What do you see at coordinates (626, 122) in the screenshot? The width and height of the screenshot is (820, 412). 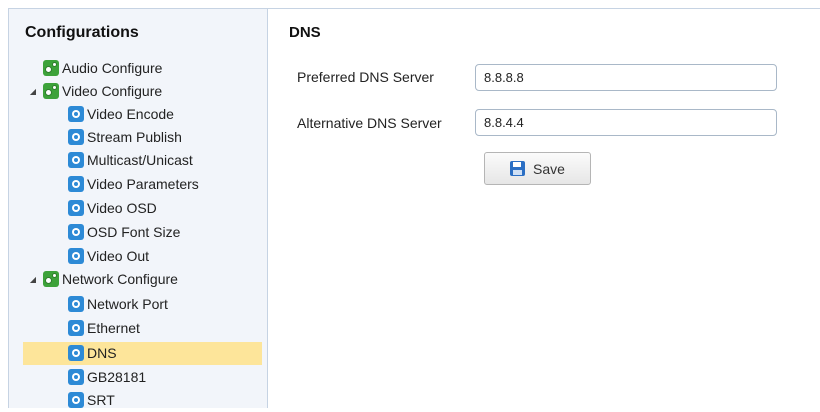 I see `alternative-dns-input` at bounding box center [626, 122].